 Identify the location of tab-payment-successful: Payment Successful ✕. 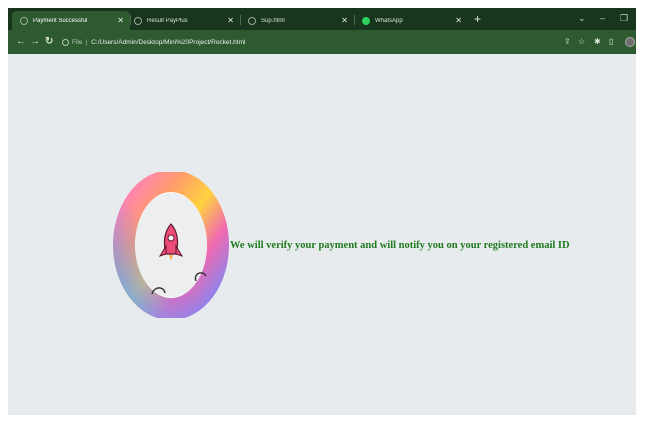
(71, 20).